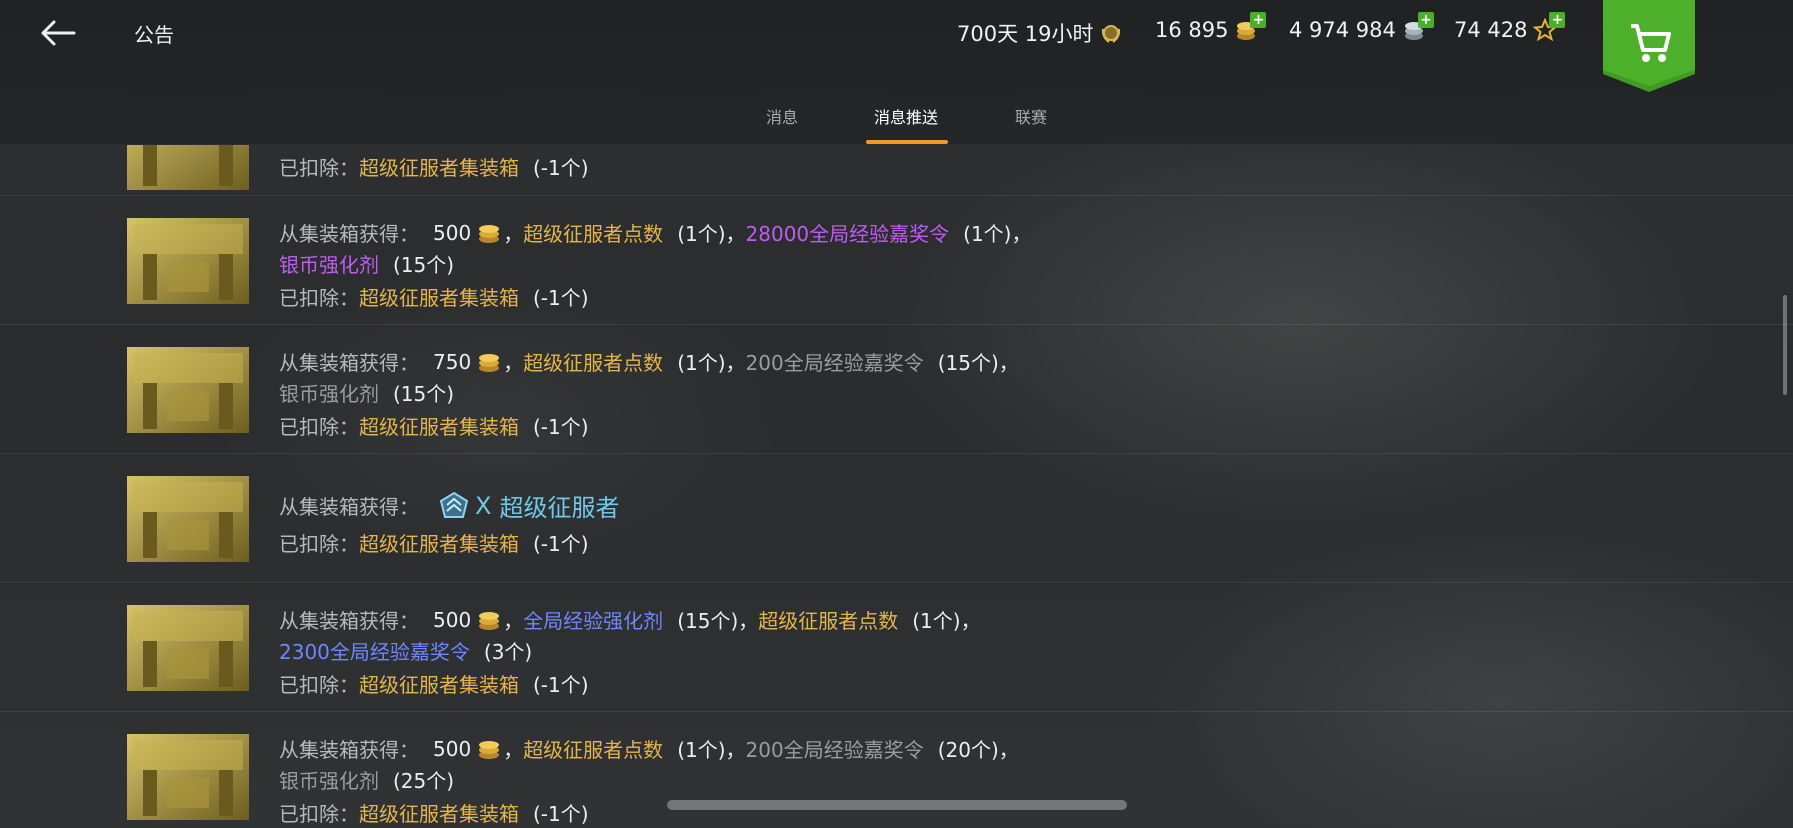 Image resolution: width=1793 pixels, height=828 pixels. I want to click on gold-amount: 750, so click(452, 361).